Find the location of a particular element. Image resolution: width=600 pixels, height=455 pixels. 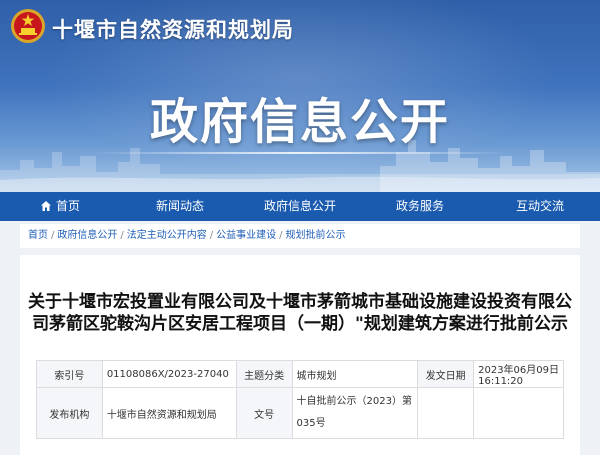

meta-label-index: 索引号 is located at coordinates (69, 374).